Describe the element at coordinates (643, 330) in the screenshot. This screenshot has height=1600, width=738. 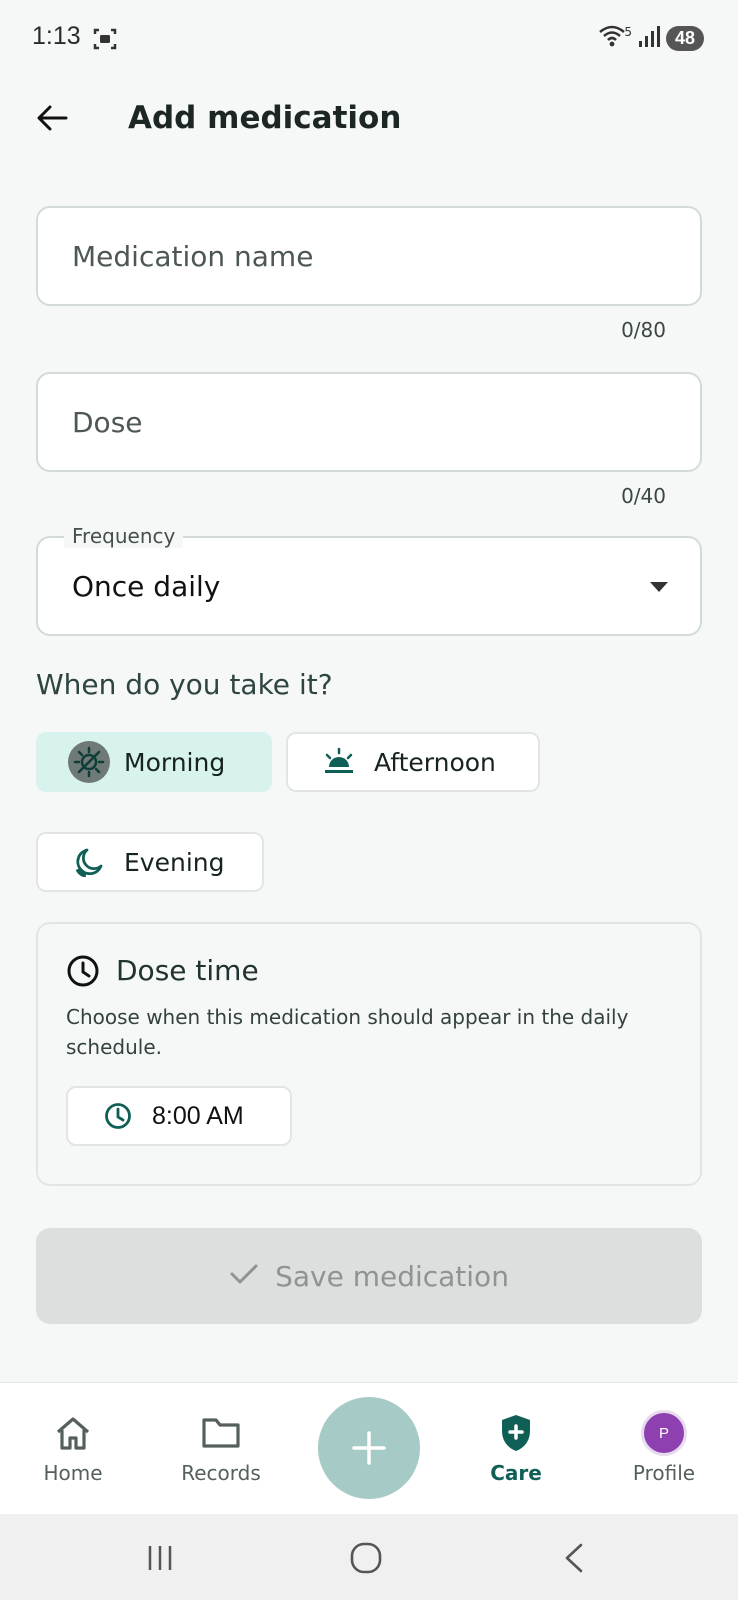
I see `medication-name-counter: 0/80` at that location.